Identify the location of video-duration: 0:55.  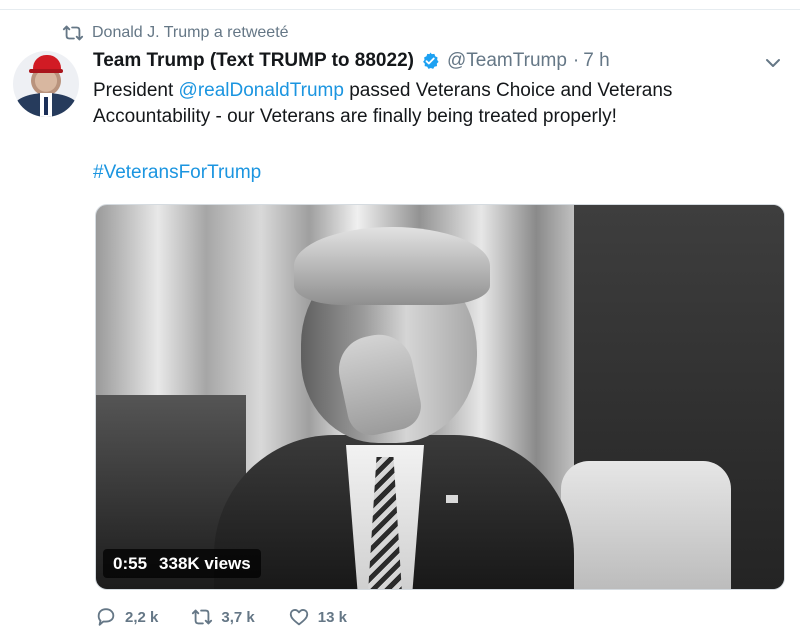
(130, 563).